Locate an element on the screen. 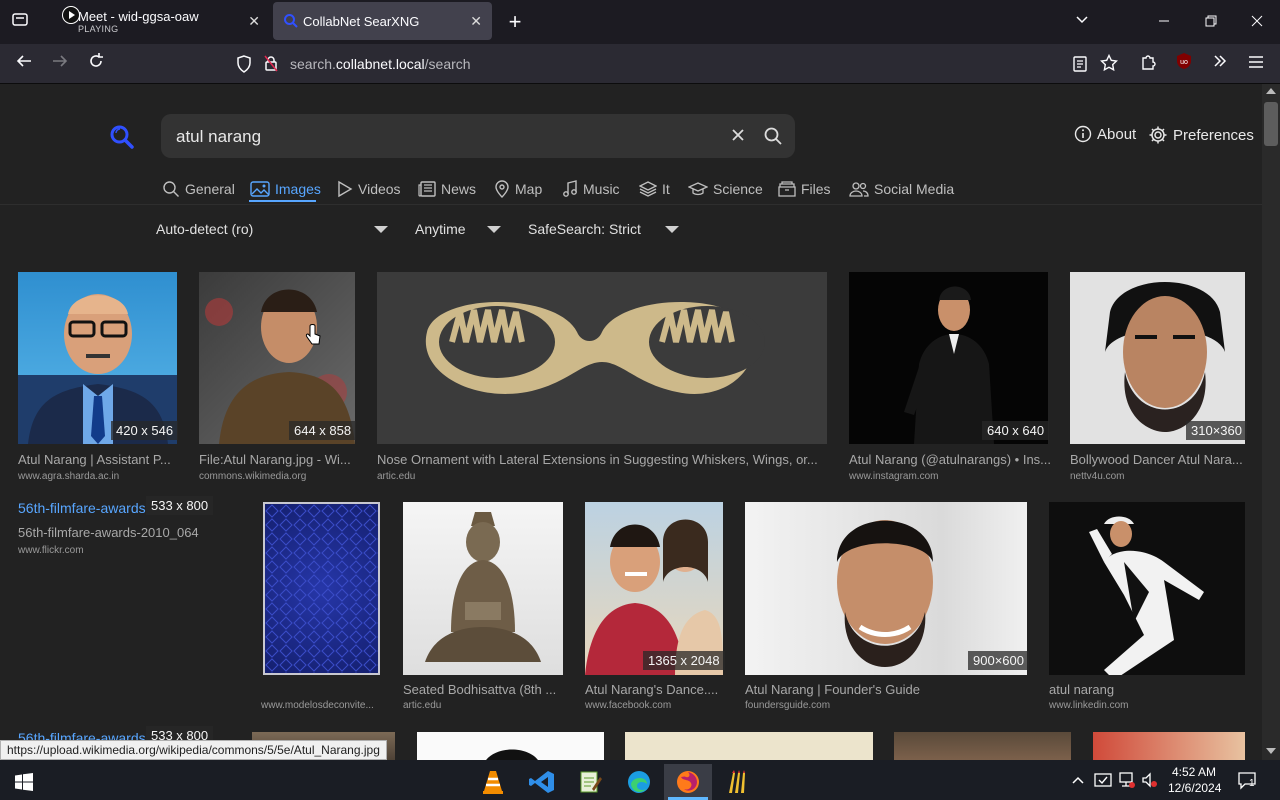 This screenshot has height=800, width=1280. search-box: atul narang is located at coordinates (478, 136).